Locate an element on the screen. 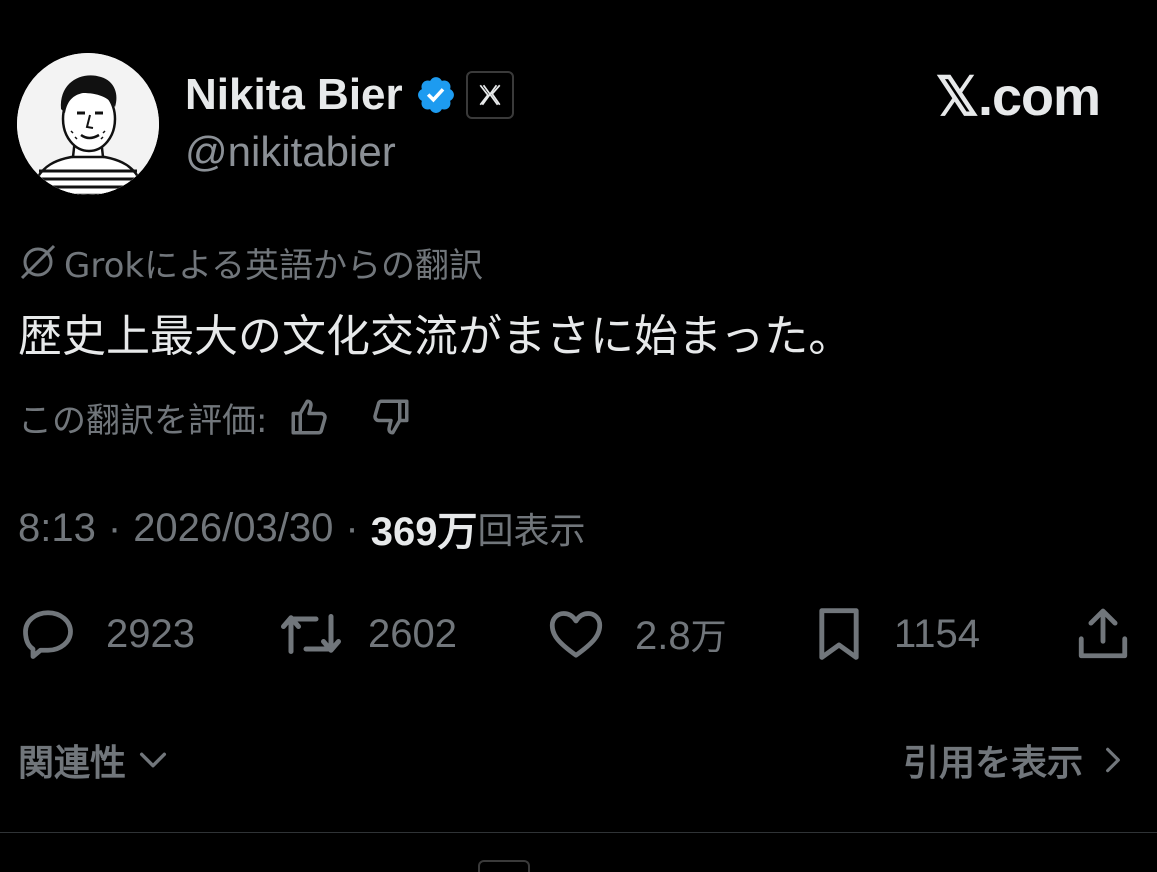 This screenshot has width=1157, height=872. verified-badge-icon is located at coordinates (436, 95).